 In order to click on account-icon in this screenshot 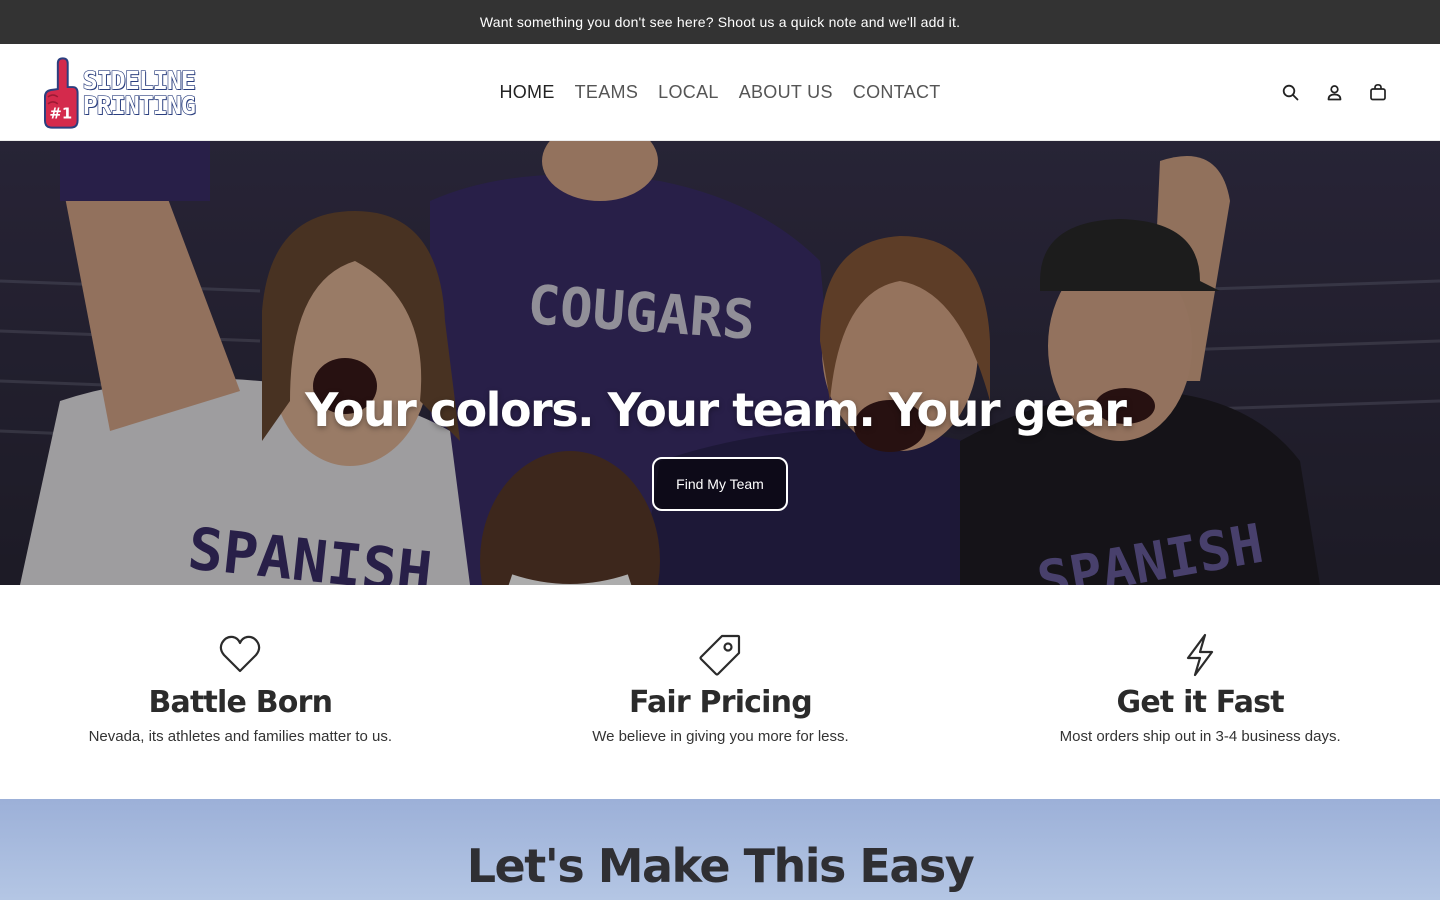, I will do `click(1334, 92)`.